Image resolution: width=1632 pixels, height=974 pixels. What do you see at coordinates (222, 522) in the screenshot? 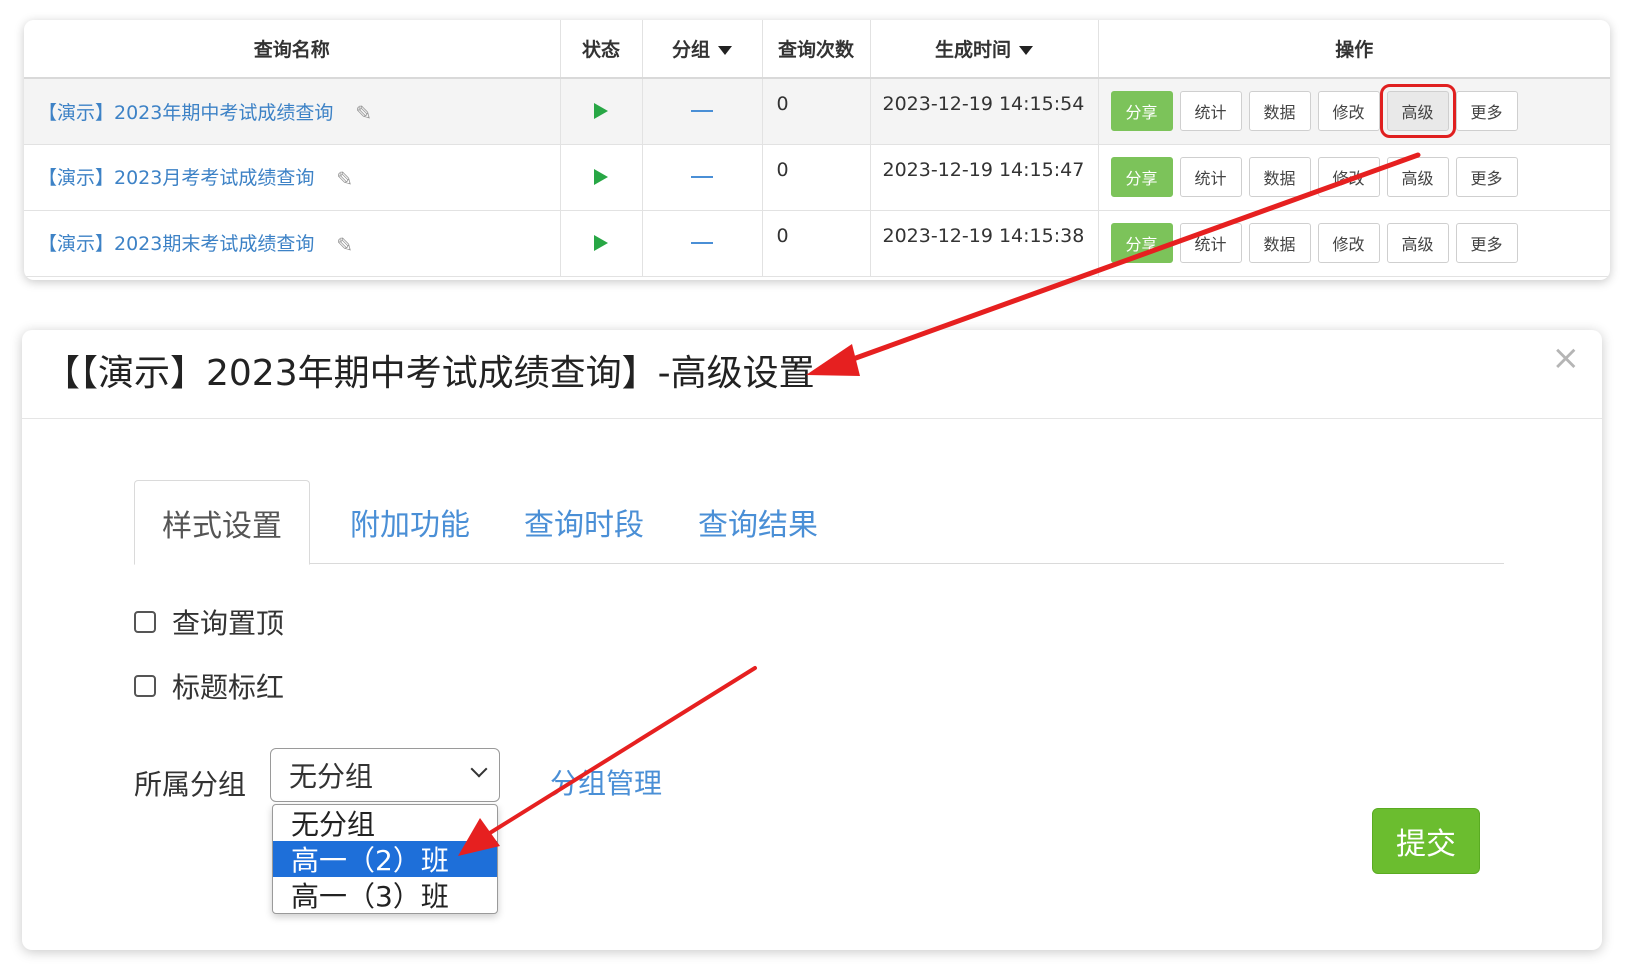
I see `tab-style-settings: 样式设置` at bounding box center [222, 522].